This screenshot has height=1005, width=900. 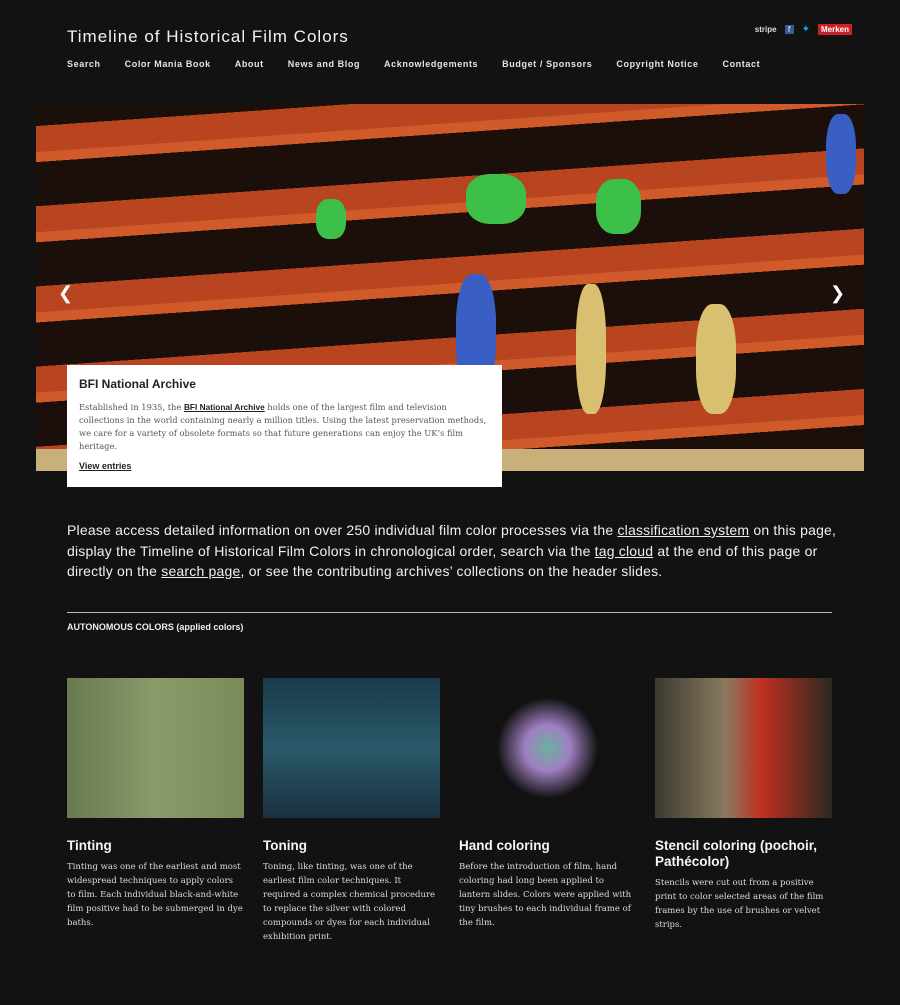 What do you see at coordinates (224, 407) in the screenshot?
I see `archive-link: BFI National Archive` at bounding box center [224, 407].